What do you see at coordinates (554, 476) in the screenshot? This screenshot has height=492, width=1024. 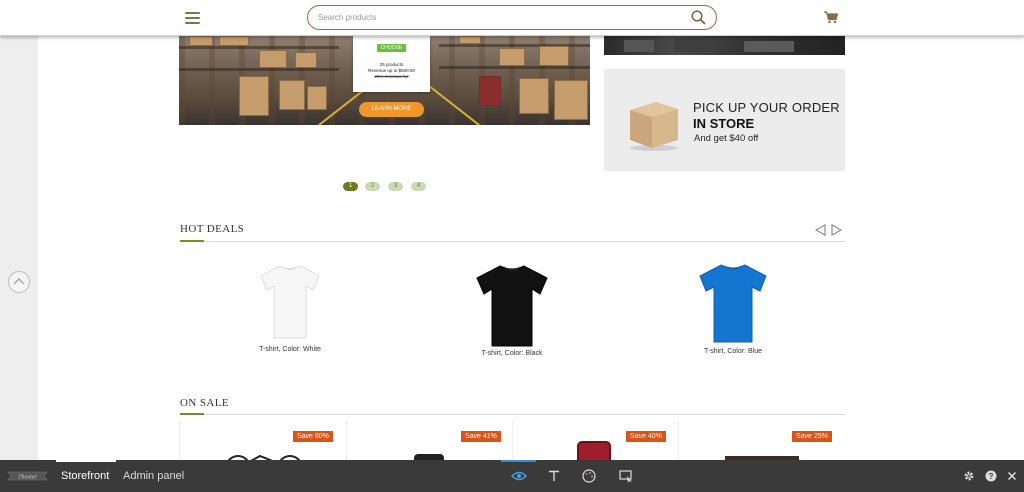 I see `text-edit-icon` at bounding box center [554, 476].